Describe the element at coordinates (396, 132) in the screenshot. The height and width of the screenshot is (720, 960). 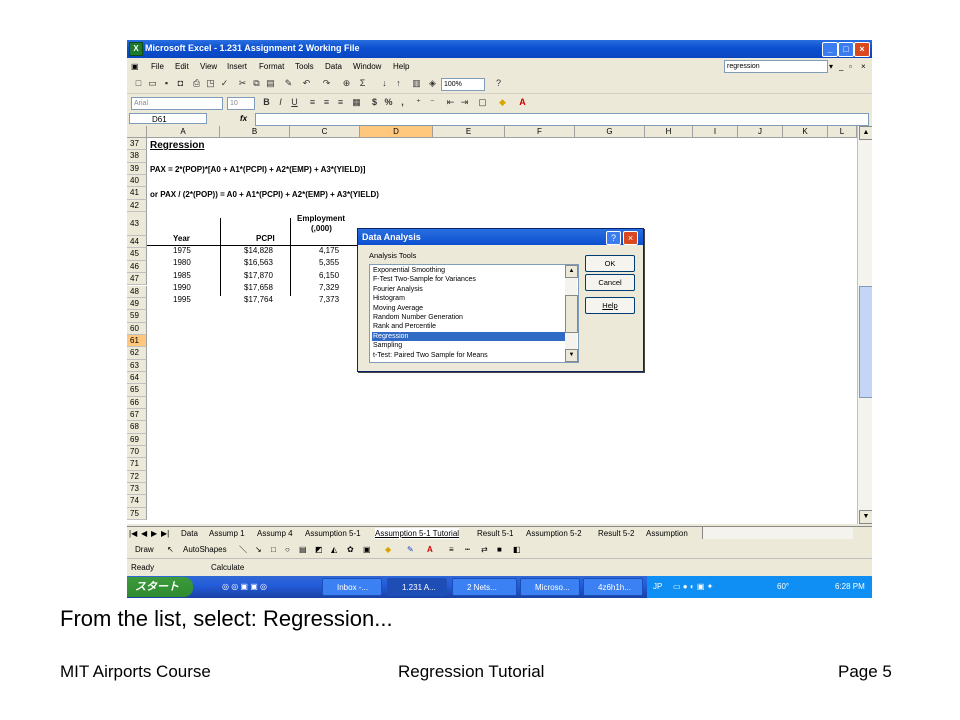
I see `column-header-selected: D` at that location.